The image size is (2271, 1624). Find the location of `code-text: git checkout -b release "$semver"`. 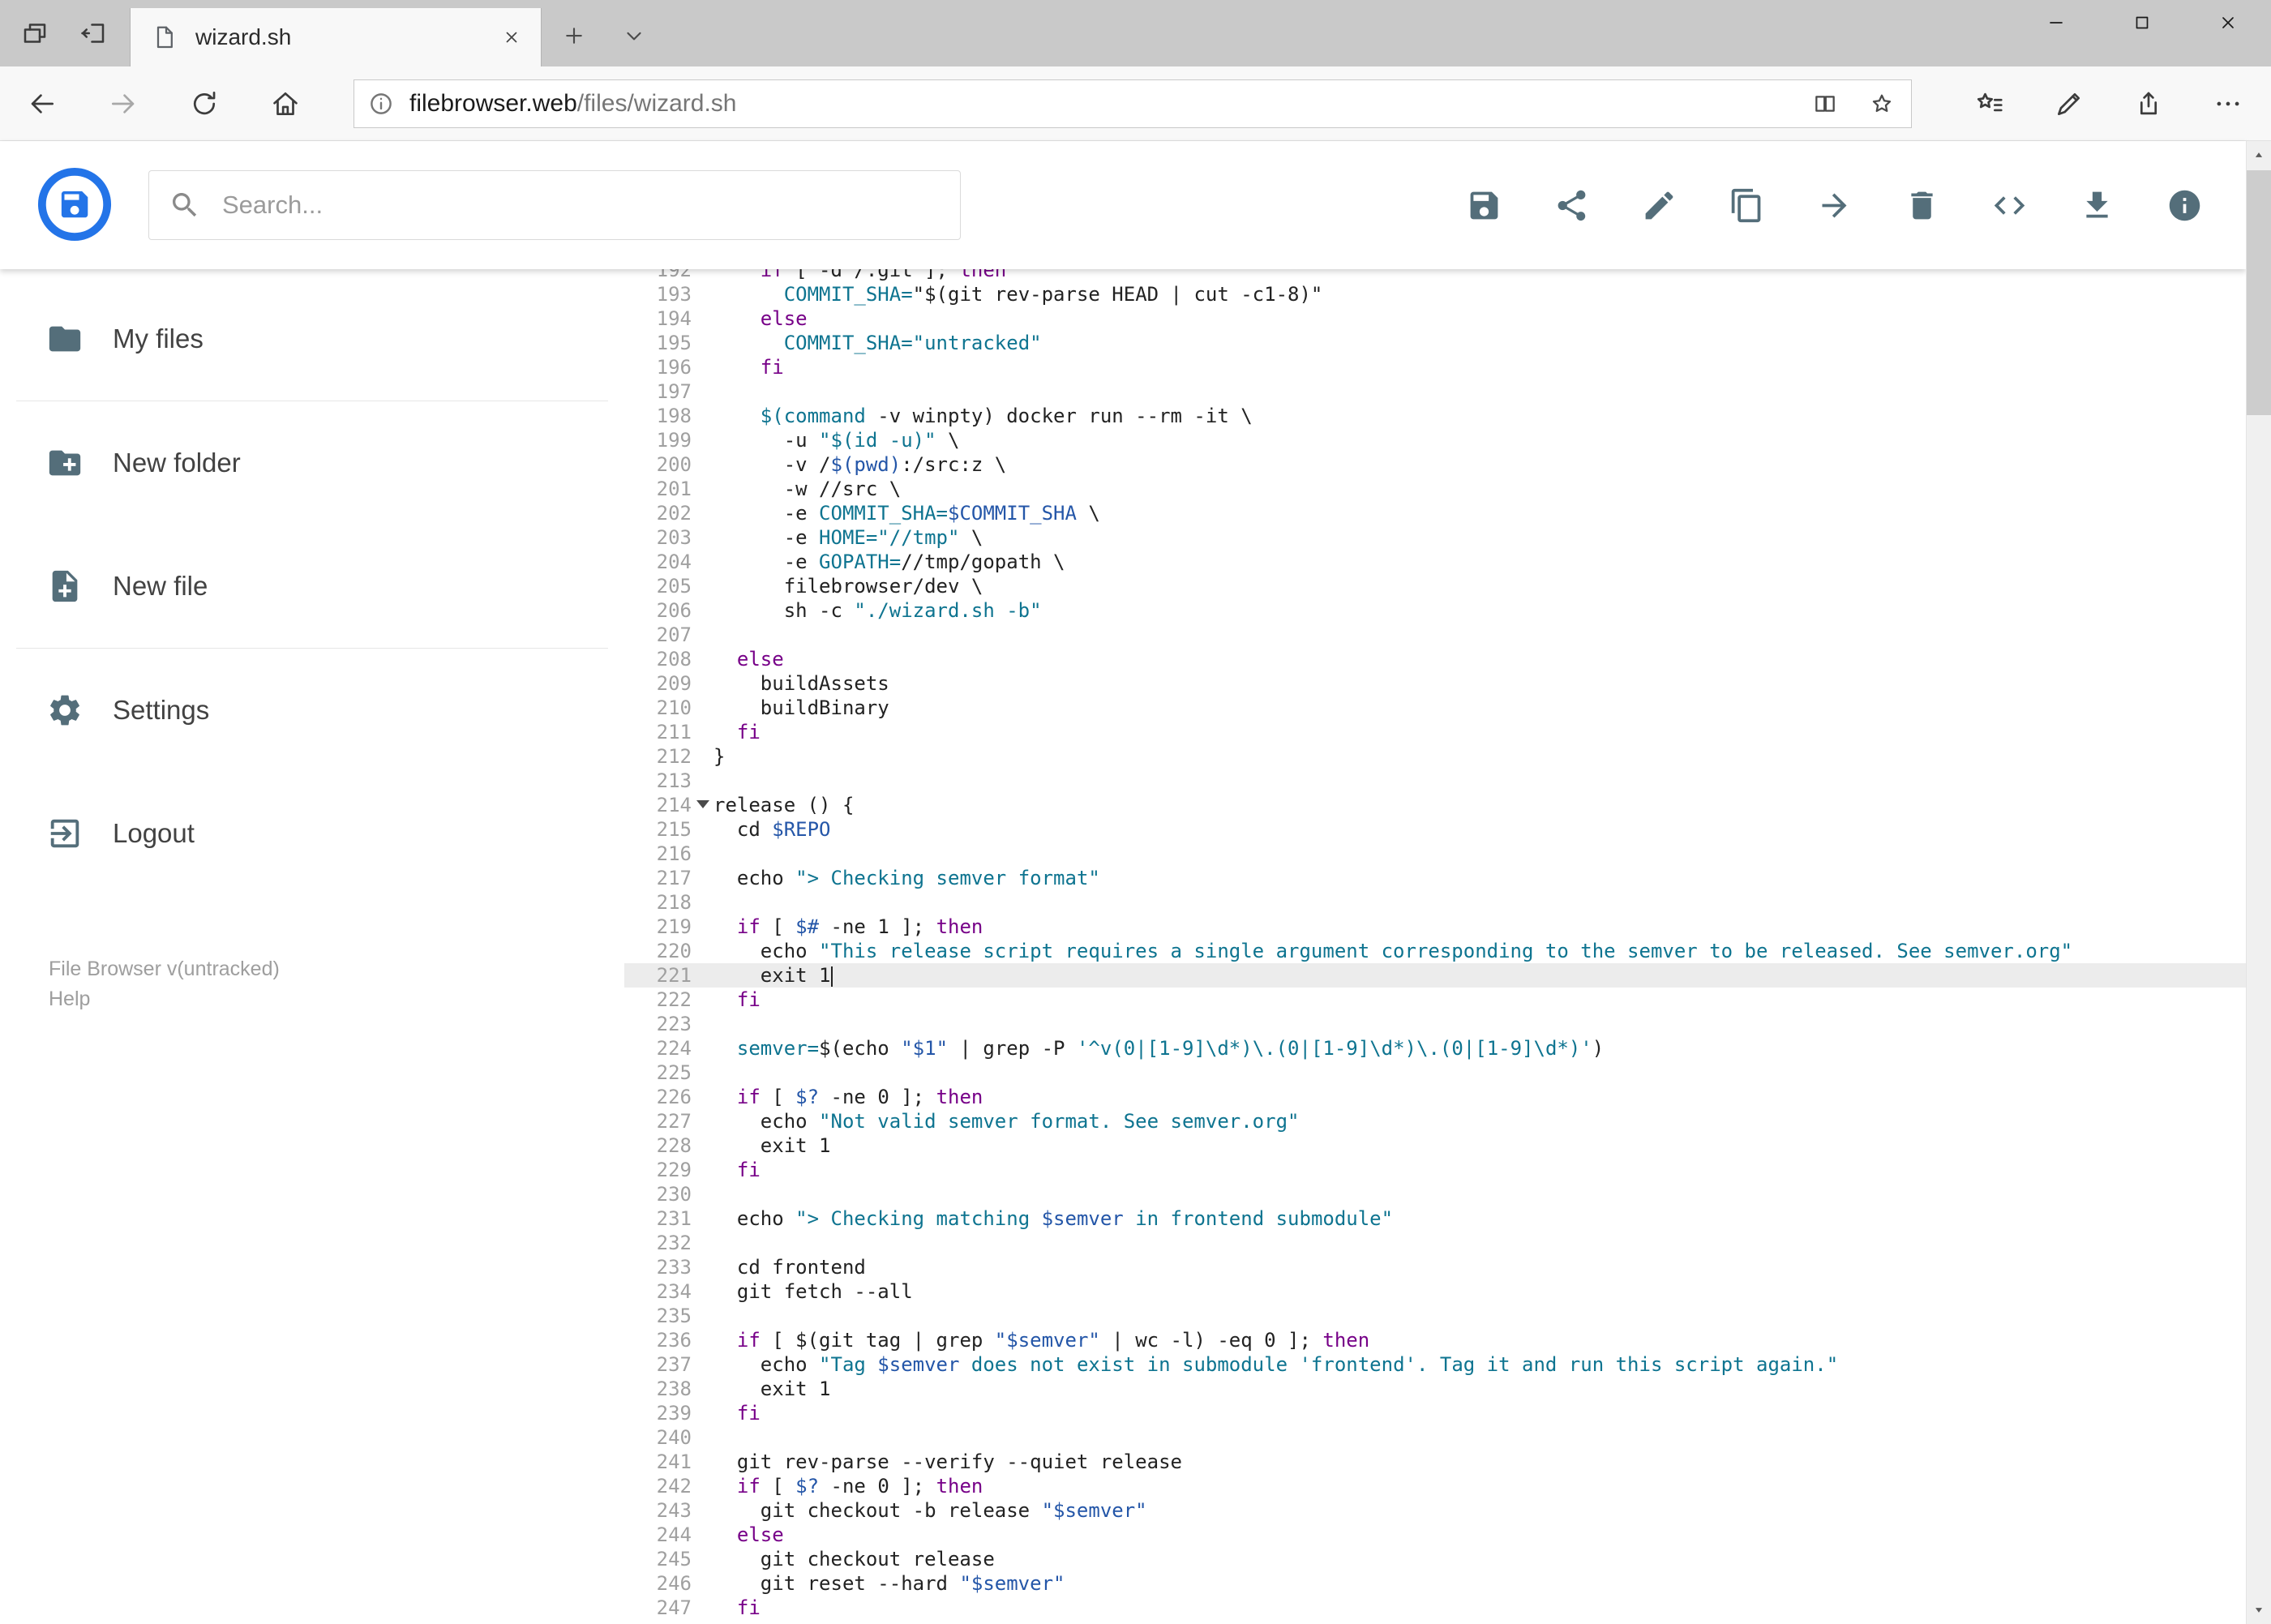

code-text: git checkout -b release "$semver" is located at coordinates (1479, 1510).